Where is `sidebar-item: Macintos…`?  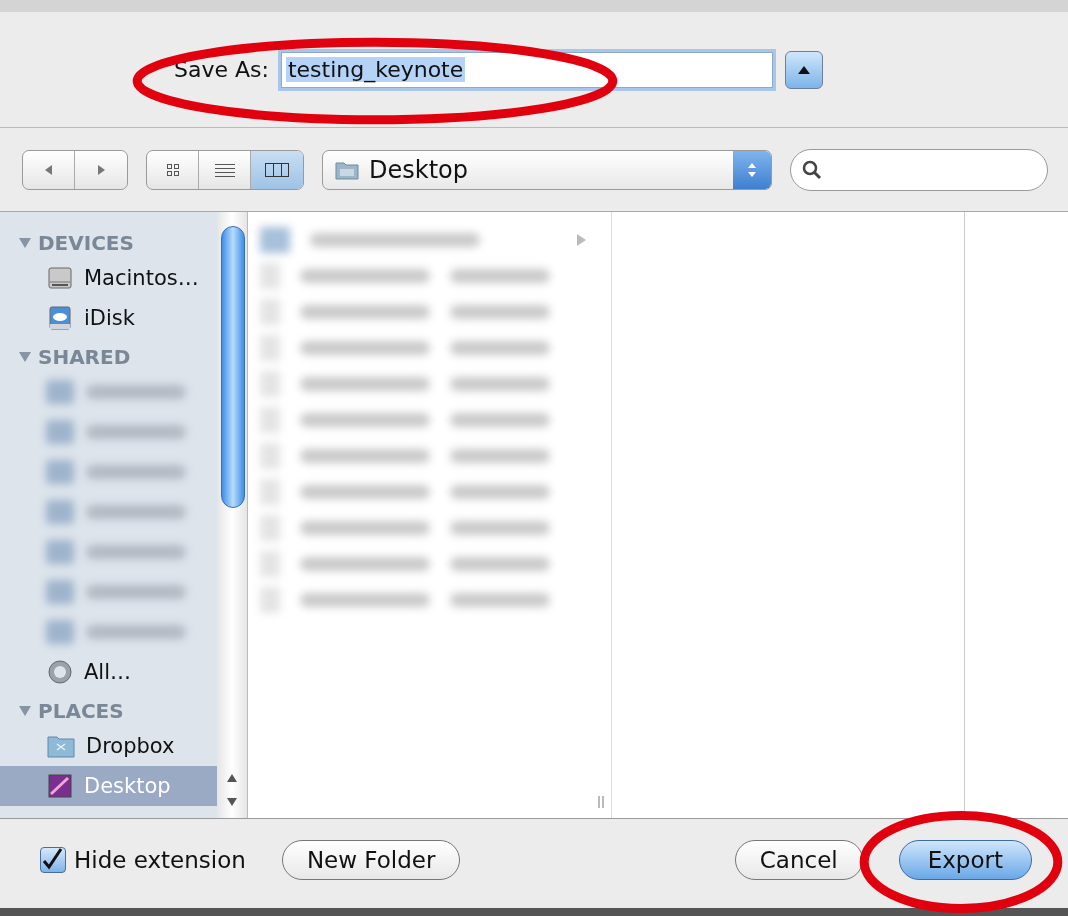
sidebar-item: Macintos… is located at coordinates (109, 278).